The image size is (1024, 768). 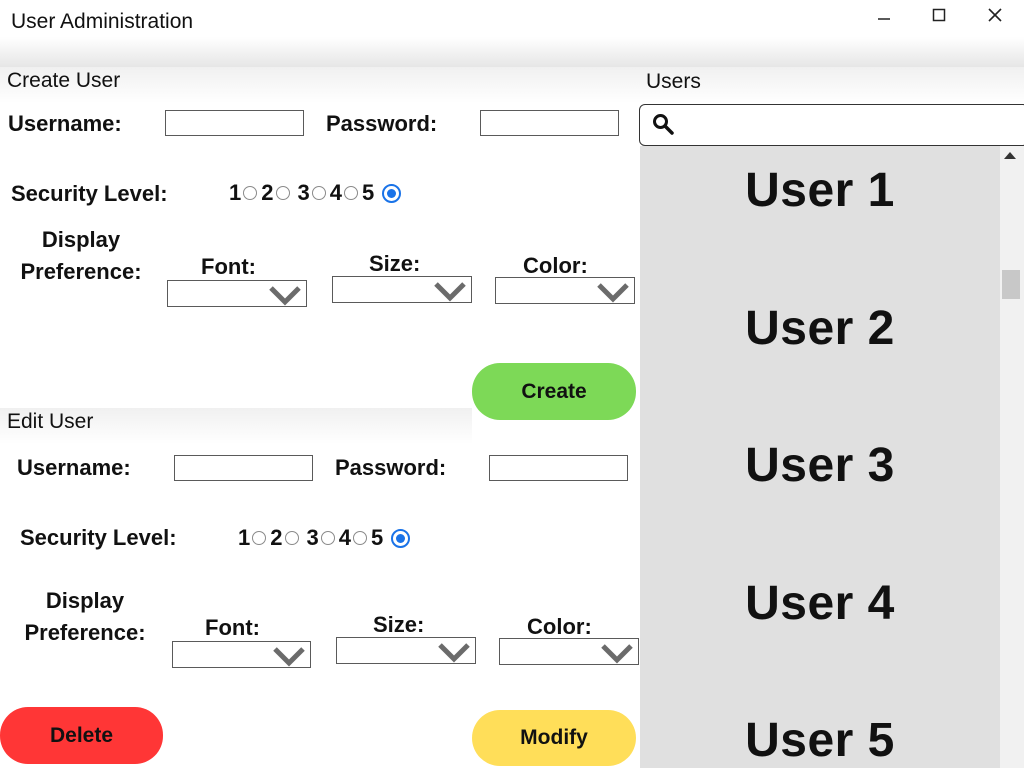 What do you see at coordinates (1012, 457) in the screenshot?
I see `users-scrollbar` at bounding box center [1012, 457].